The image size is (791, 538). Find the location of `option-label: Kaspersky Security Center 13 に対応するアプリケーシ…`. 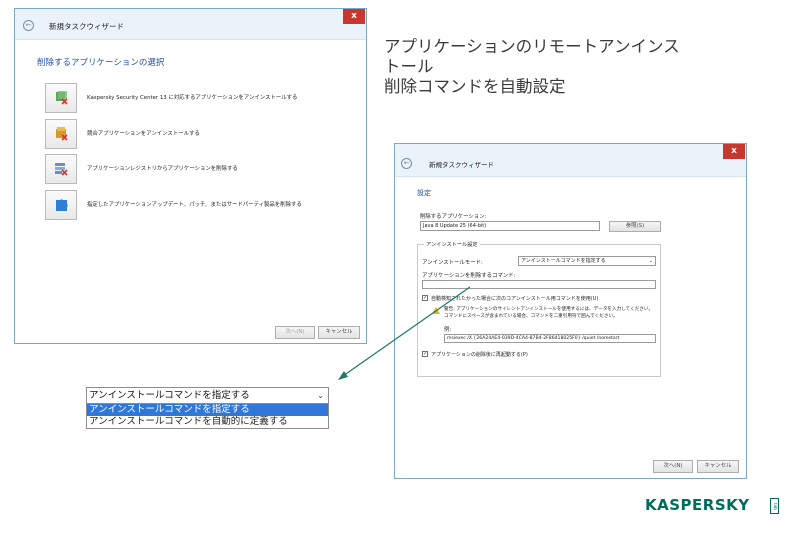

option-label: Kaspersky Security Center 13 に対応するアプリケーシ… is located at coordinates (192, 98).